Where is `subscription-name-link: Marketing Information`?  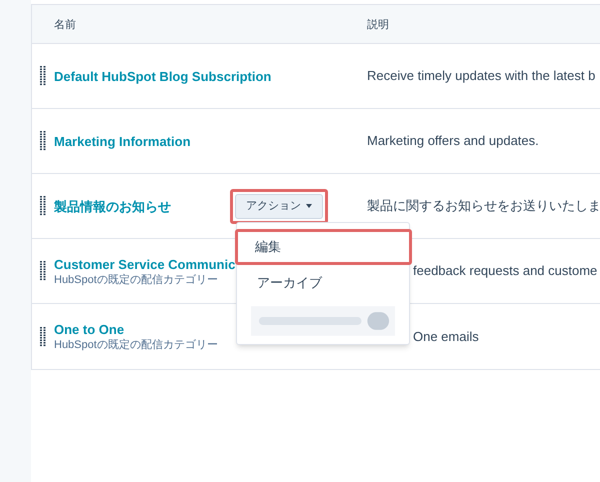 subscription-name-link: Marketing Information is located at coordinates (122, 141).